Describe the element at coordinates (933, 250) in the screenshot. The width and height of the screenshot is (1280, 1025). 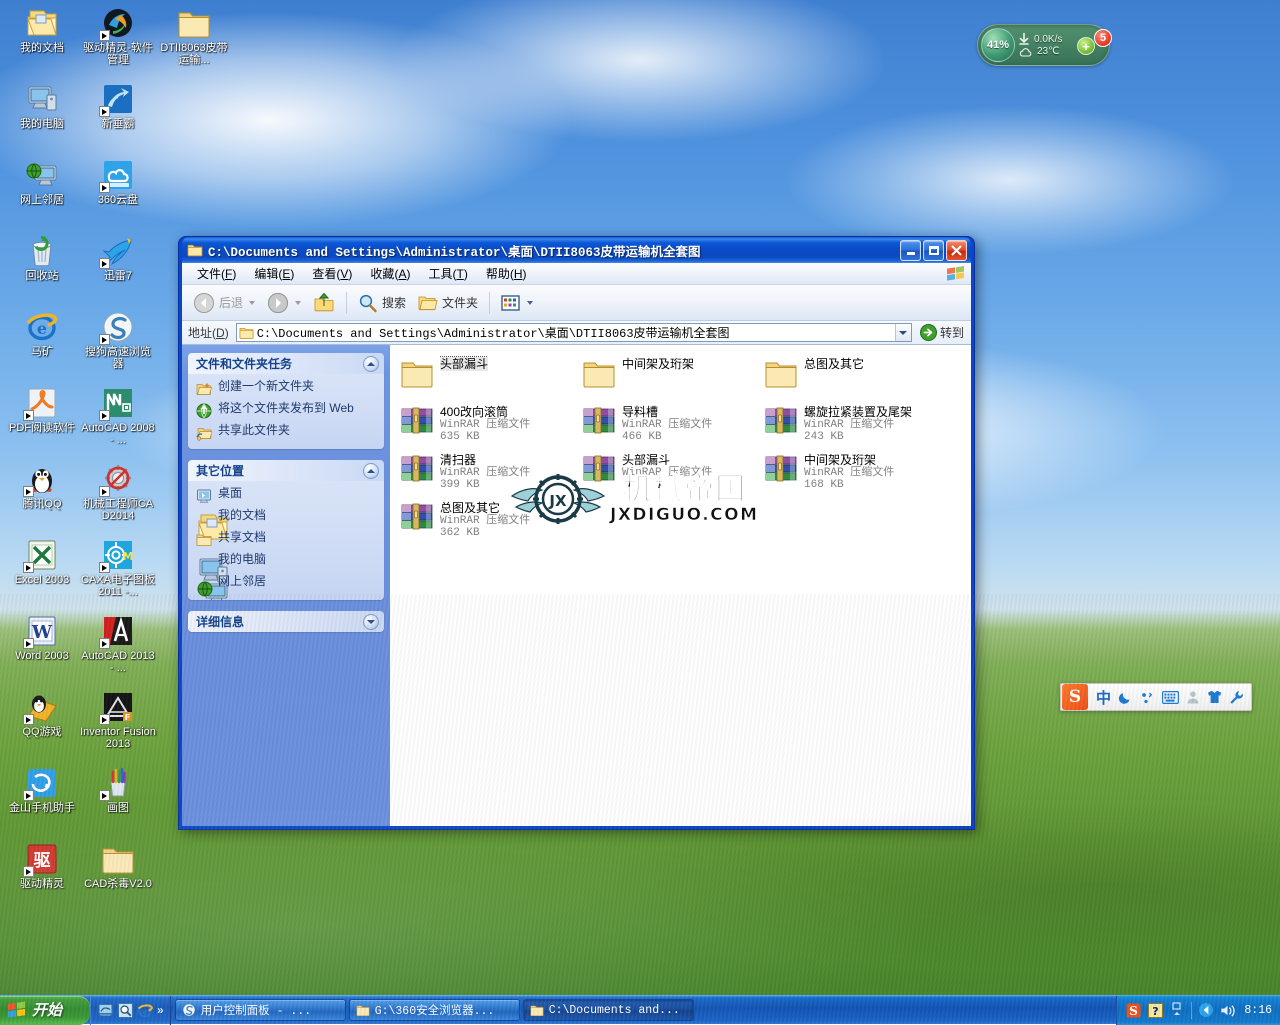
I see `maximize-button` at that location.